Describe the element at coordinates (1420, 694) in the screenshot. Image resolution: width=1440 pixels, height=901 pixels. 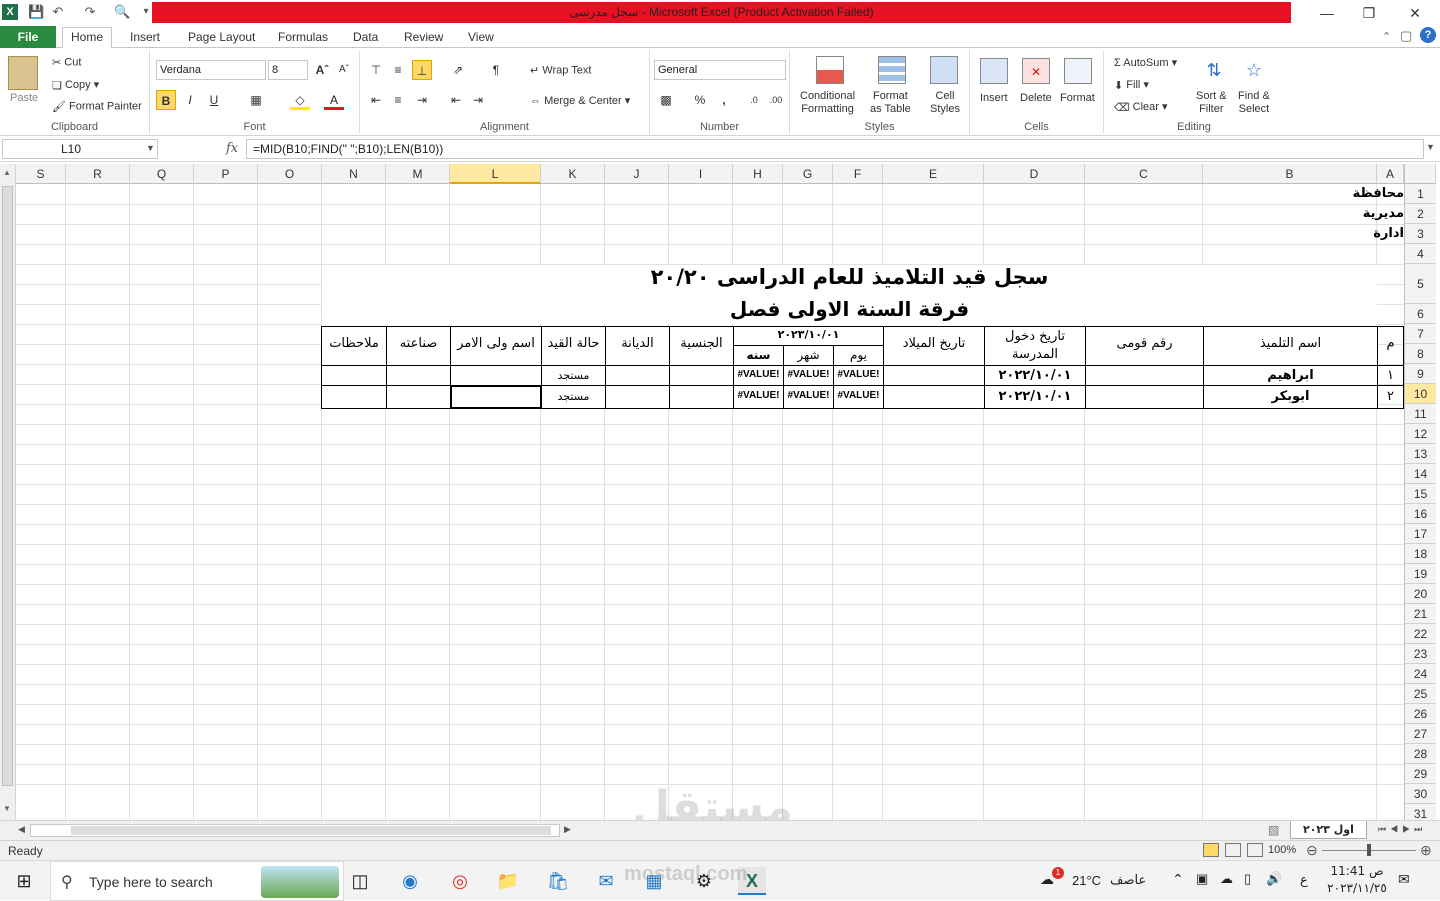
I see `row-header-25: 25` at that location.